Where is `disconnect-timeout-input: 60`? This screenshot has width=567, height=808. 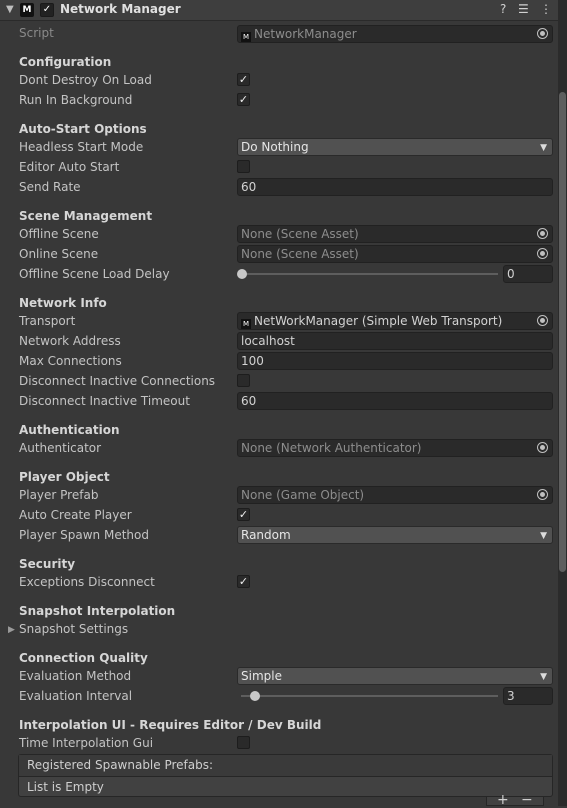
disconnect-timeout-input: 60 is located at coordinates (395, 401).